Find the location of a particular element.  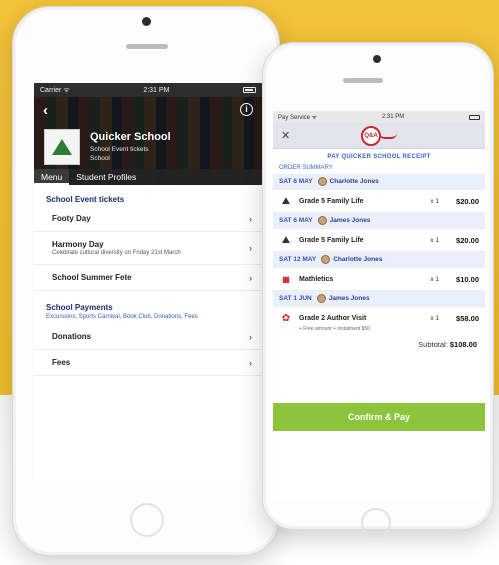

tab-bar: Menu Student Profiles is located at coordinates (148, 177).